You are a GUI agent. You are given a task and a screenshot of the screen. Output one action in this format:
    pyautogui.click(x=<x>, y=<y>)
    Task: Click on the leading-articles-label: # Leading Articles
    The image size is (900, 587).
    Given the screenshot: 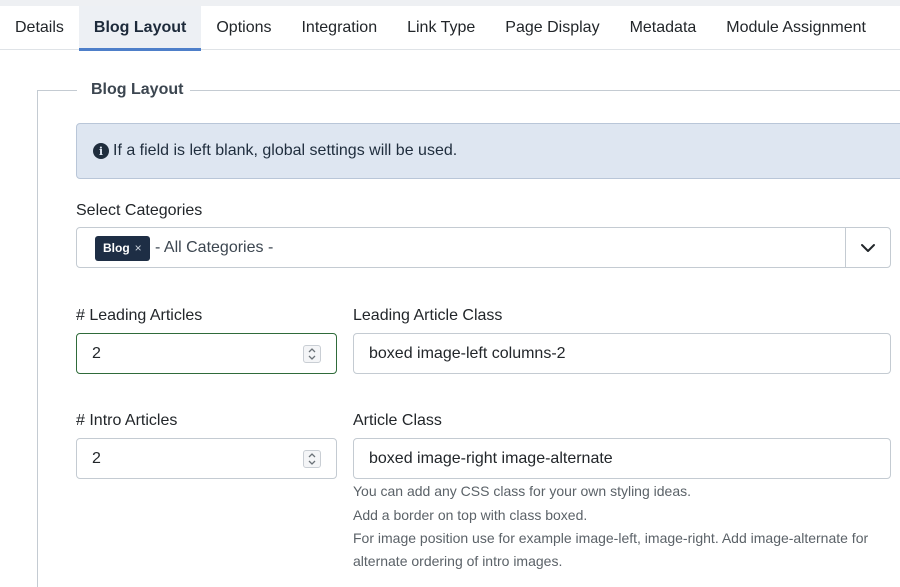 What is the action you would take?
    pyautogui.click(x=139, y=315)
    